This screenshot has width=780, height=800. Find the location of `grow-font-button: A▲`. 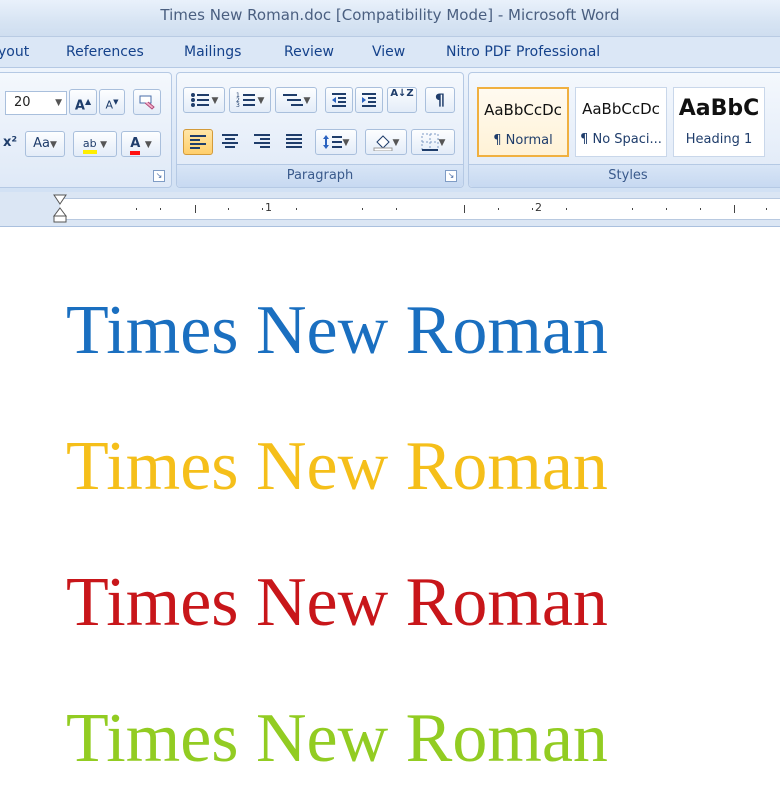

grow-font-button: A▲ is located at coordinates (83, 102).